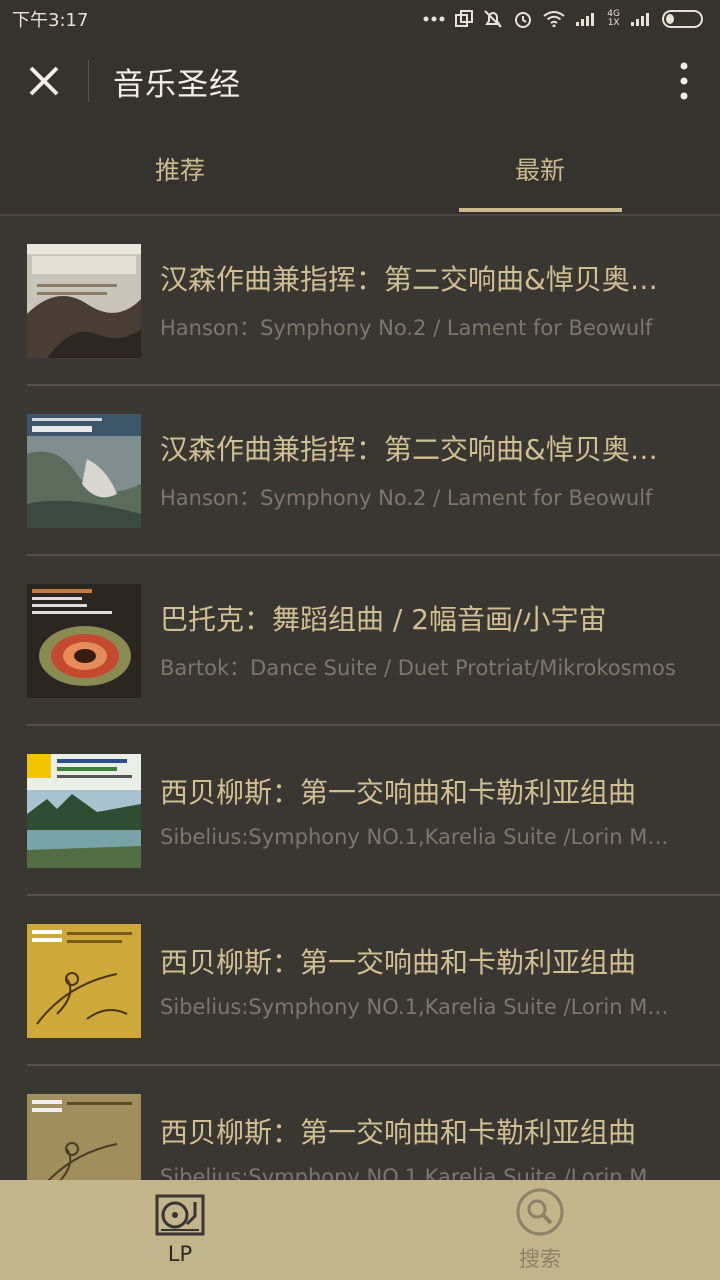  What do you see at coordinates (360, 81) in the screenshot?
I see `app-header: 音乐圣经` at bounding box center [360, 81].